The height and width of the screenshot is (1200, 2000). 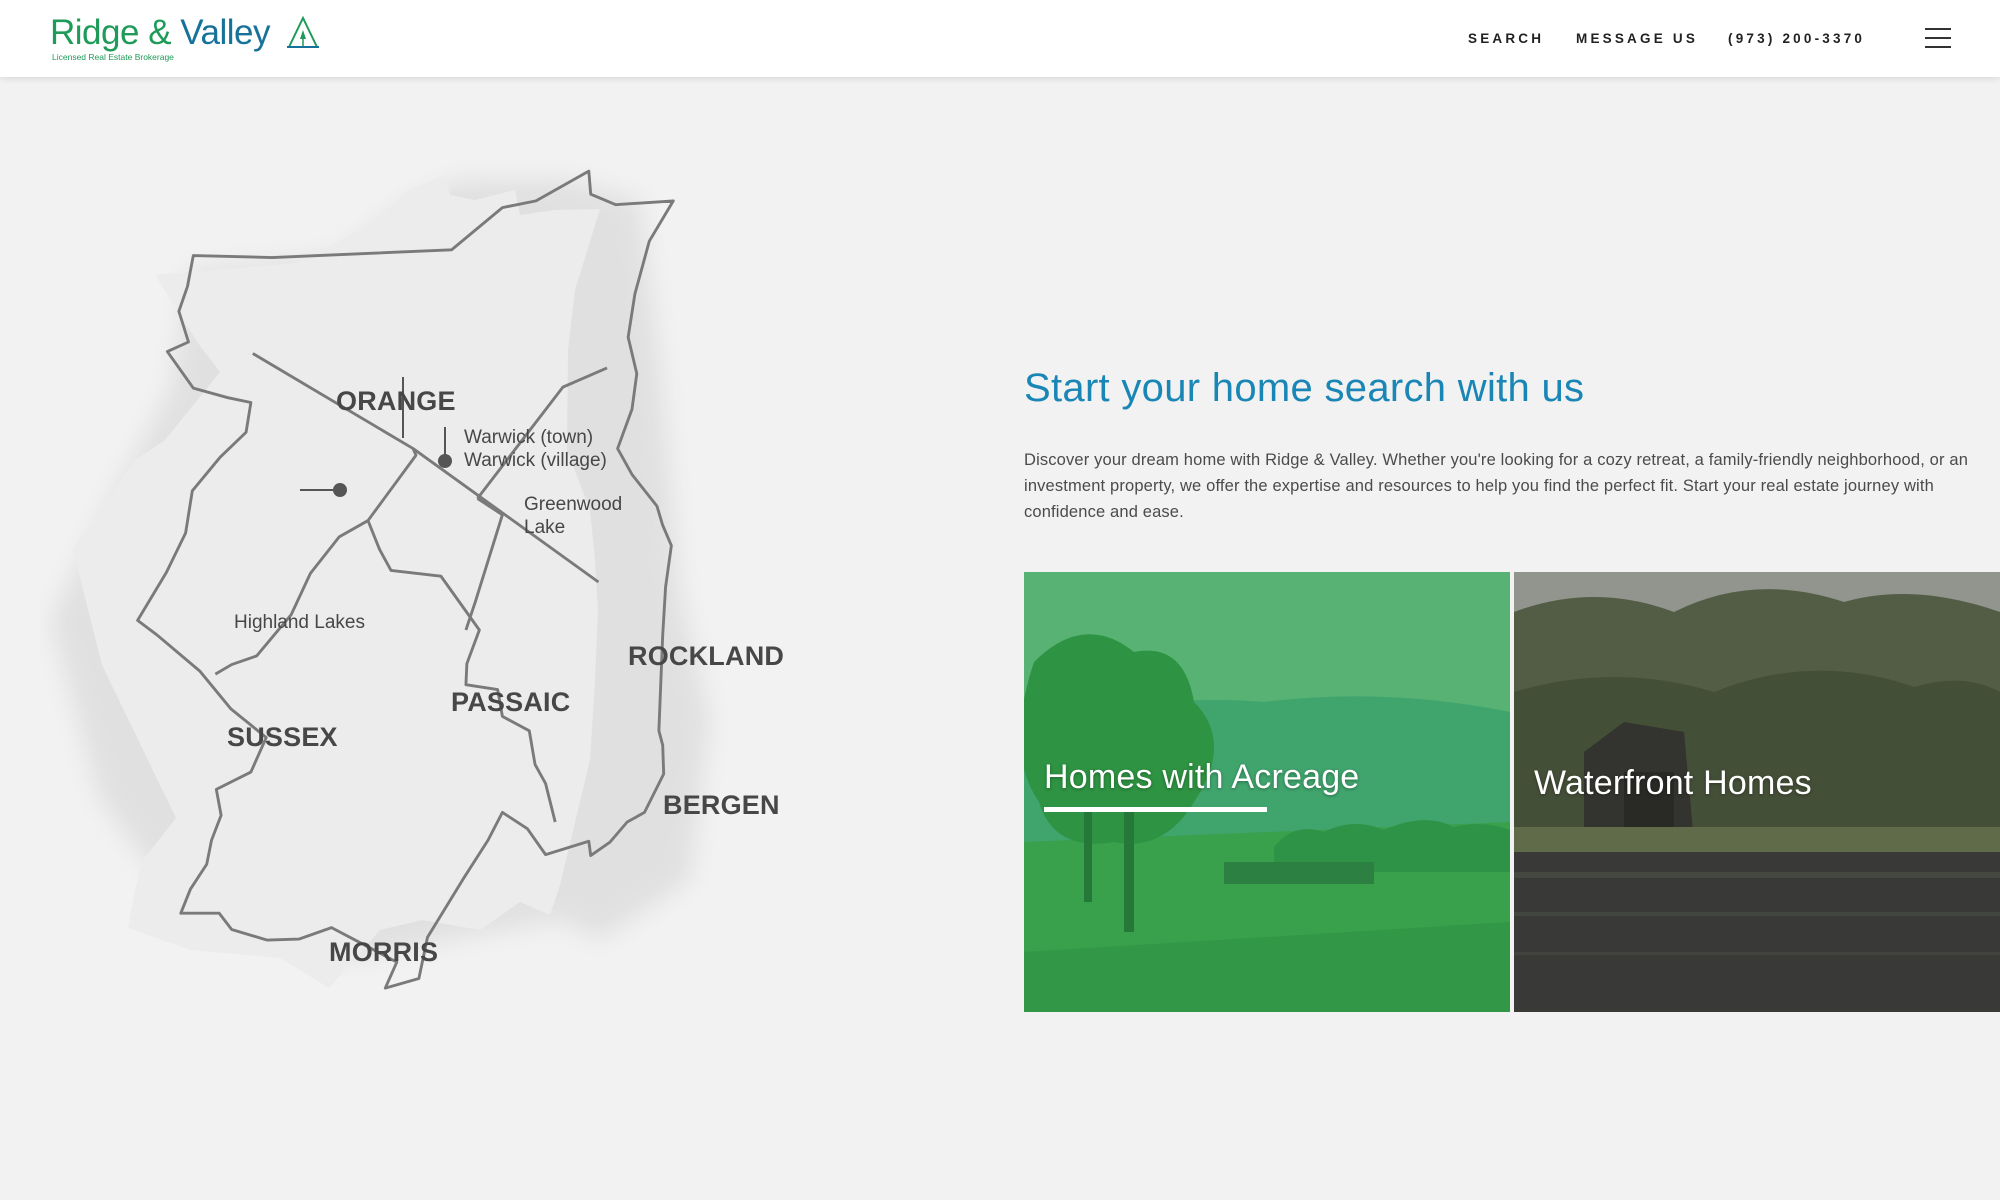 I want to click on place-label-warwick-village: Warwick (village), so click(x=535, y=460).